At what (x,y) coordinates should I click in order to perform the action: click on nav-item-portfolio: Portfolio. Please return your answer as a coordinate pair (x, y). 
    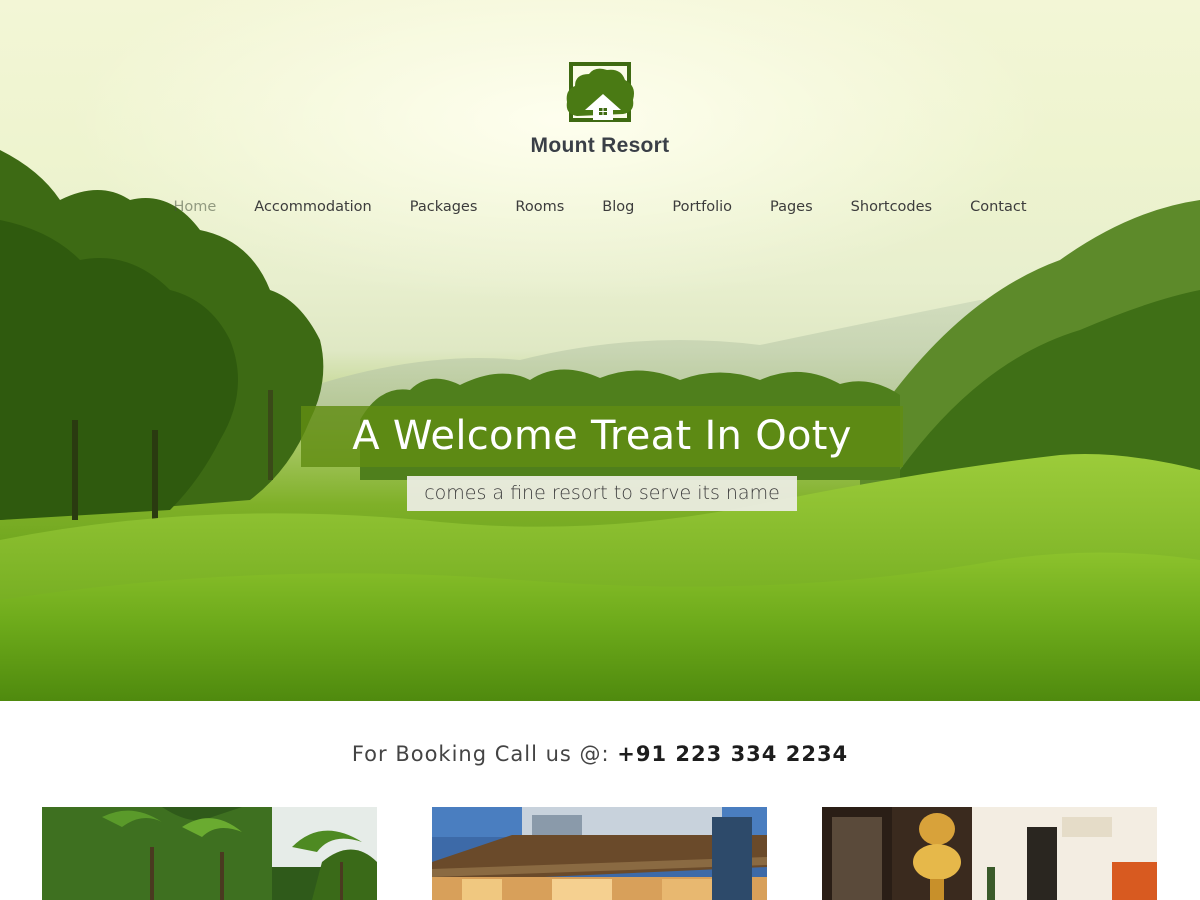
    Looking at the image, I should click on (702, 207).